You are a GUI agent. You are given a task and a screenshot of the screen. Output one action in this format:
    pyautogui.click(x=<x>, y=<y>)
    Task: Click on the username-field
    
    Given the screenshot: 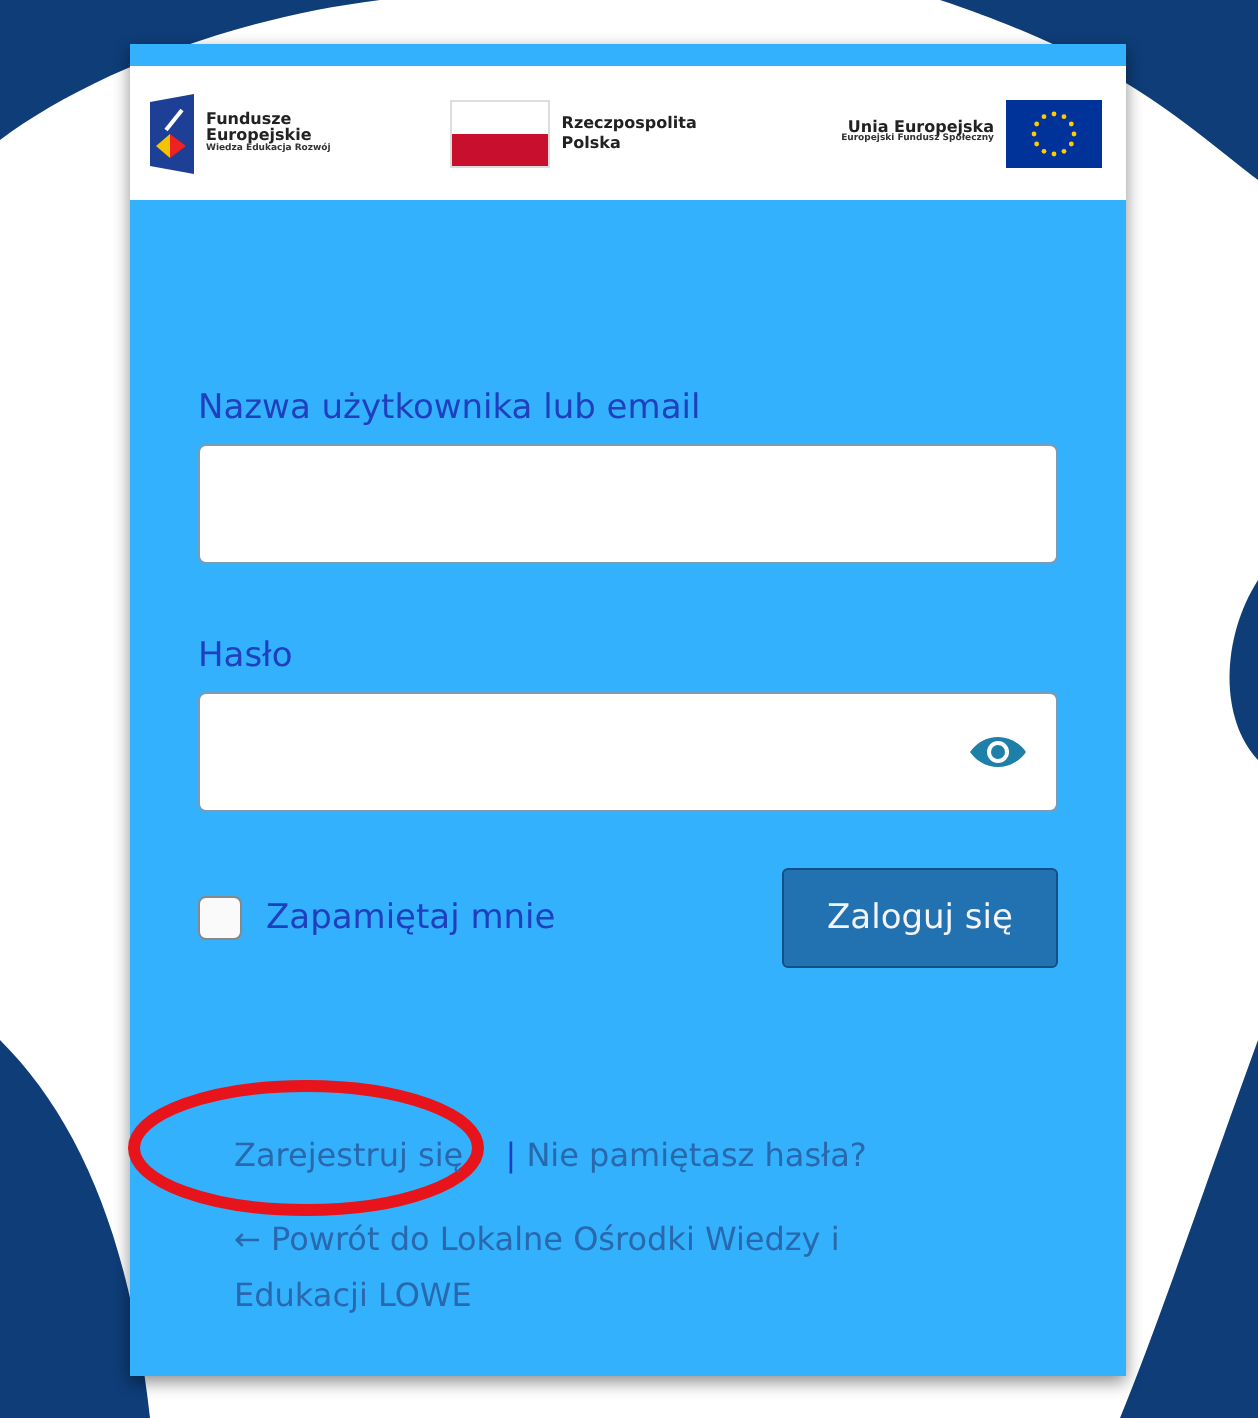 What is the action you would take?
    pyautogui.click(x=628, y=504)
    